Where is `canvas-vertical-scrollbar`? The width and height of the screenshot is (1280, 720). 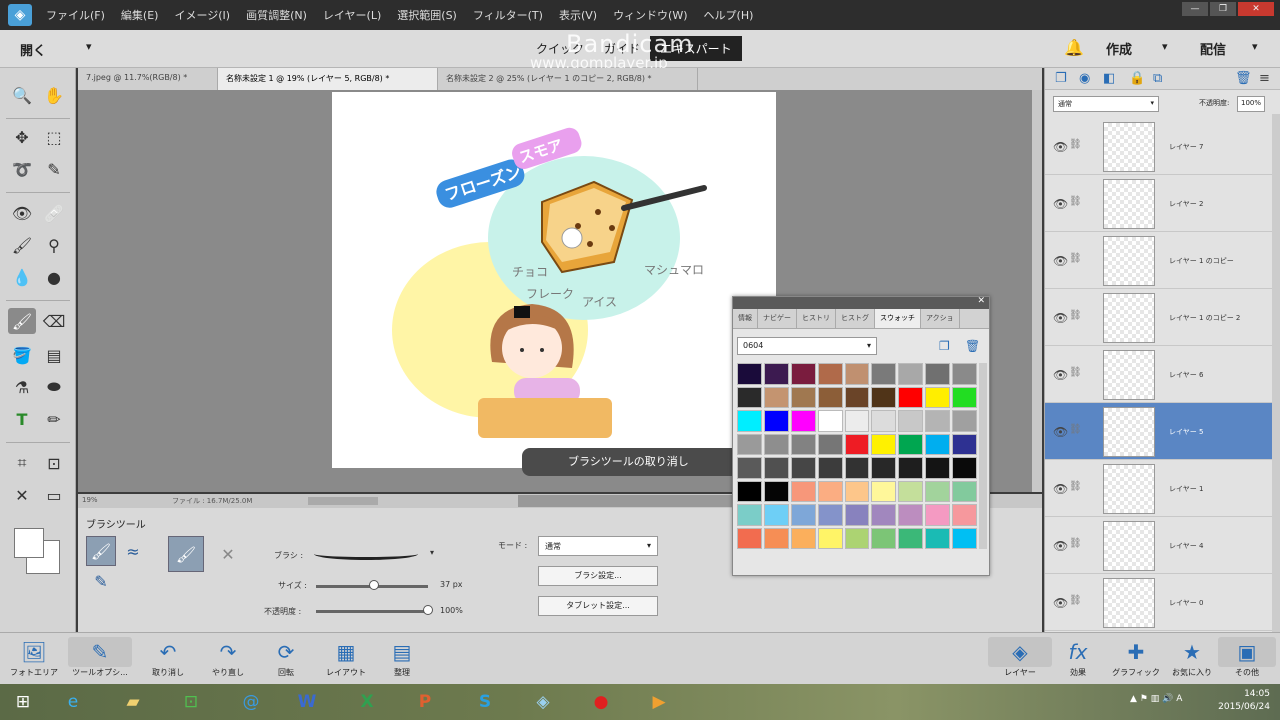 canvas-vertical-scrollbar is located at coordinates (1037, 291).